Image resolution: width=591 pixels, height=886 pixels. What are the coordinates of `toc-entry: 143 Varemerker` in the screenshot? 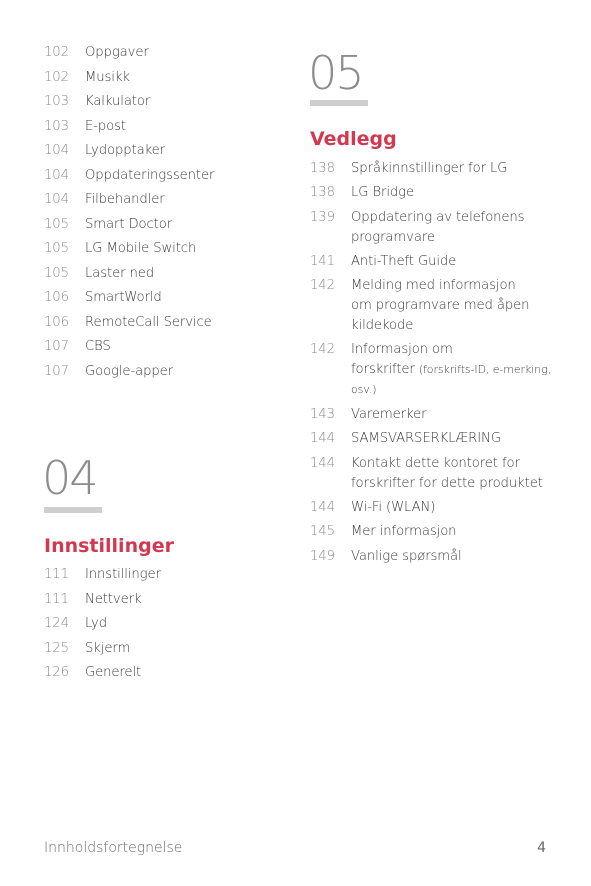 It's located at (368, 415).